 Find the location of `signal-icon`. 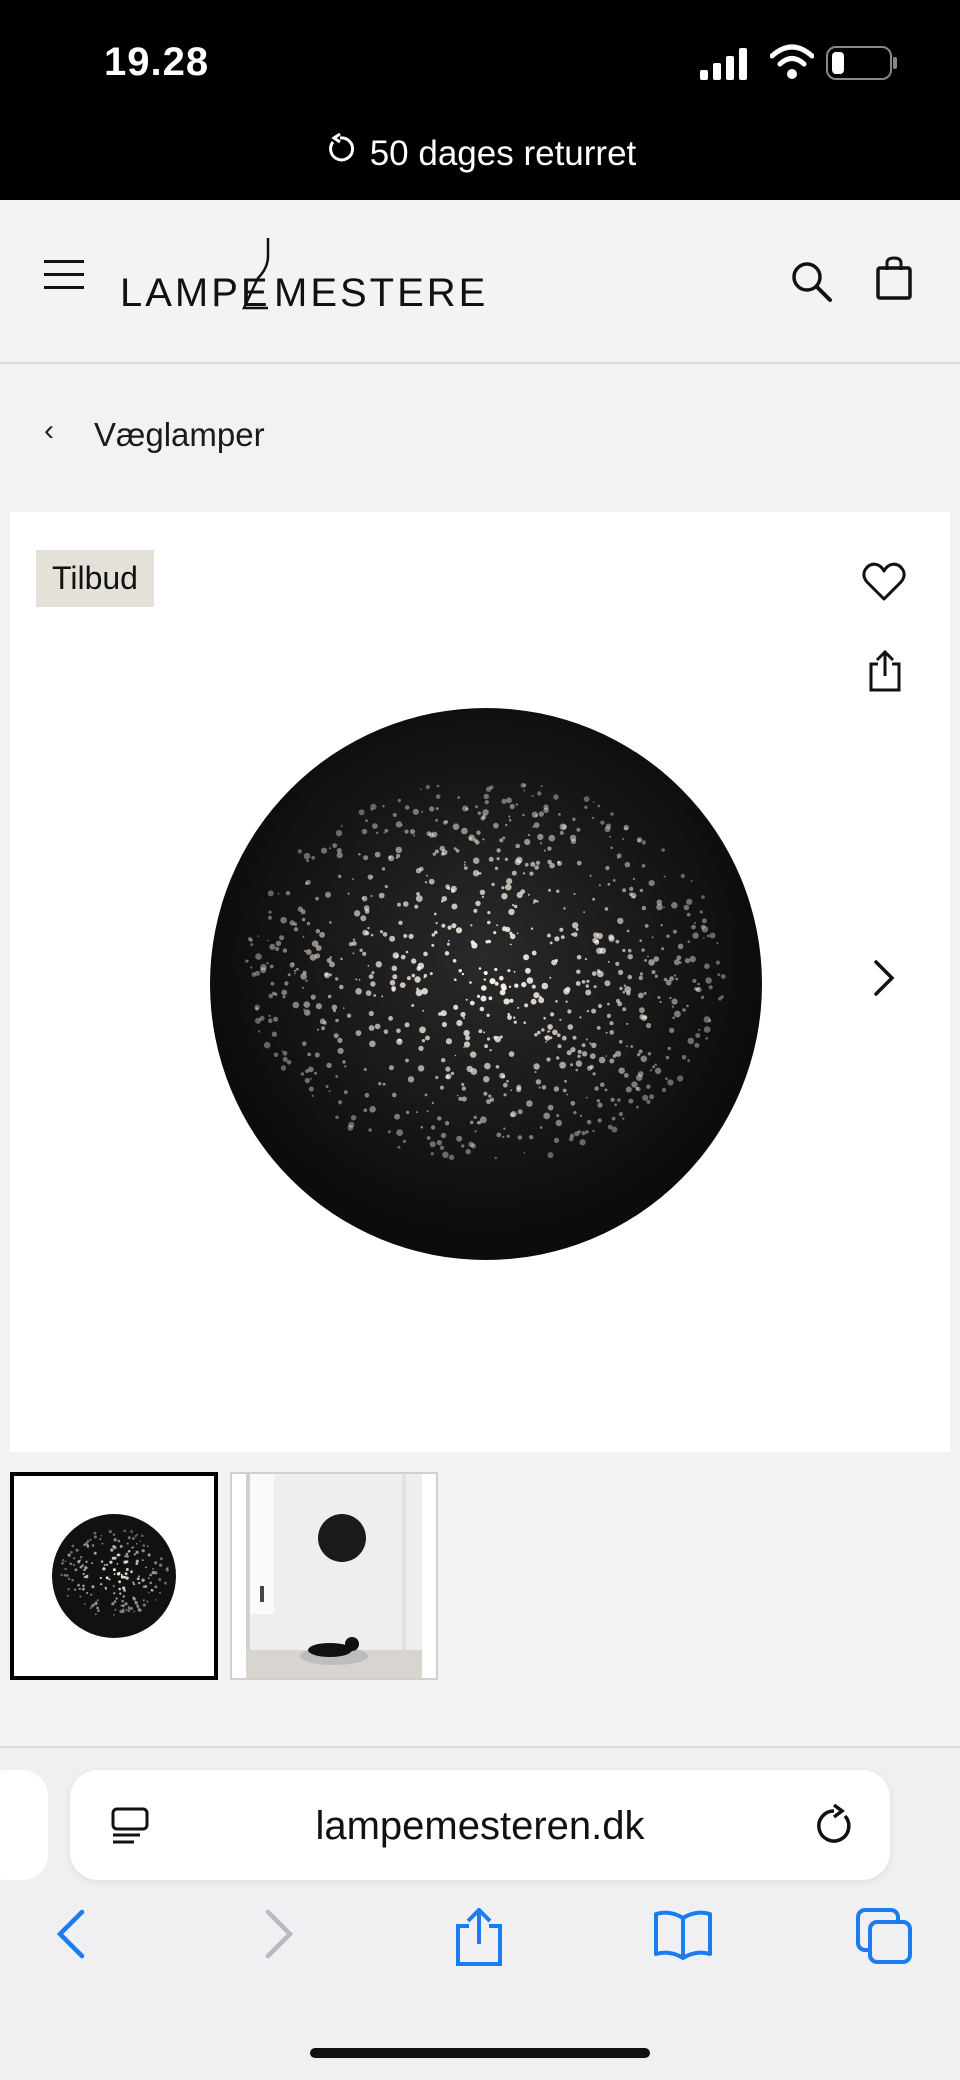

signal-icon is located at coordinates (725, 66).